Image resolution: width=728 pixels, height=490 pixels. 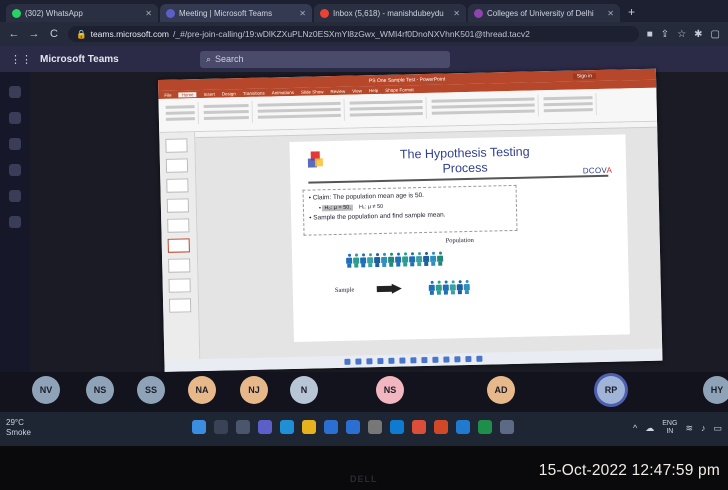 What do you see at coordinates (209, 93) in the screenshot?
I see `ribbon-tab: Insert` at bounding box center [209, 93].